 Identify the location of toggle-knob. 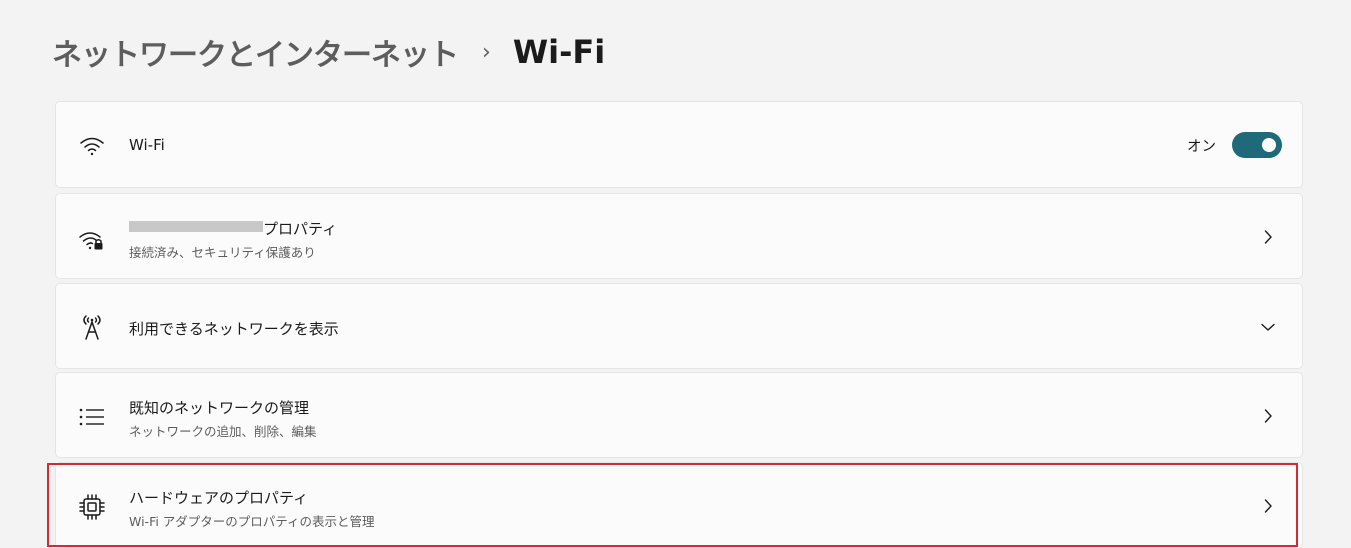
(1269, 145).